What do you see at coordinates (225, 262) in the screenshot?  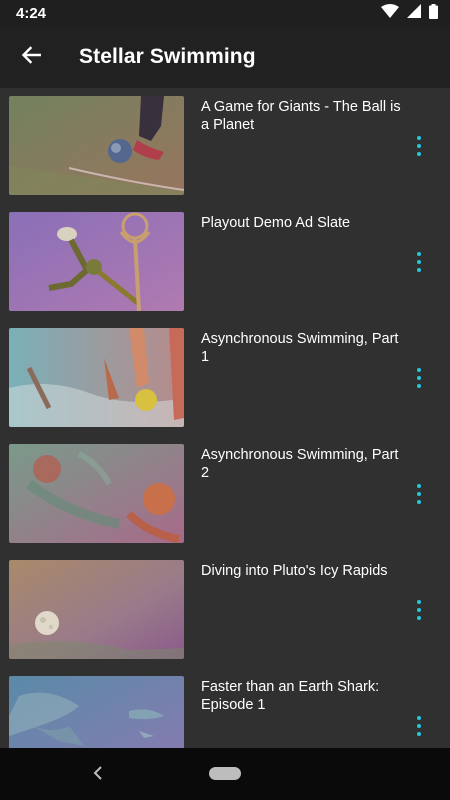 I see `video-row: Playout Demo Ad Slate` at bounding box center [225, 262].